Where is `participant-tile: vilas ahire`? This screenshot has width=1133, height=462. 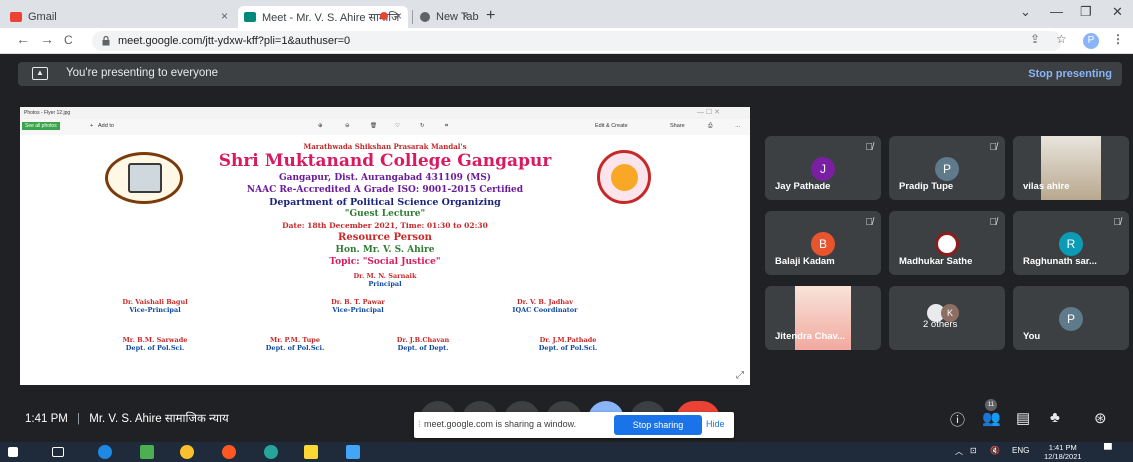
participant-tile: vilas ahire is located at coordinates (1071, 168).